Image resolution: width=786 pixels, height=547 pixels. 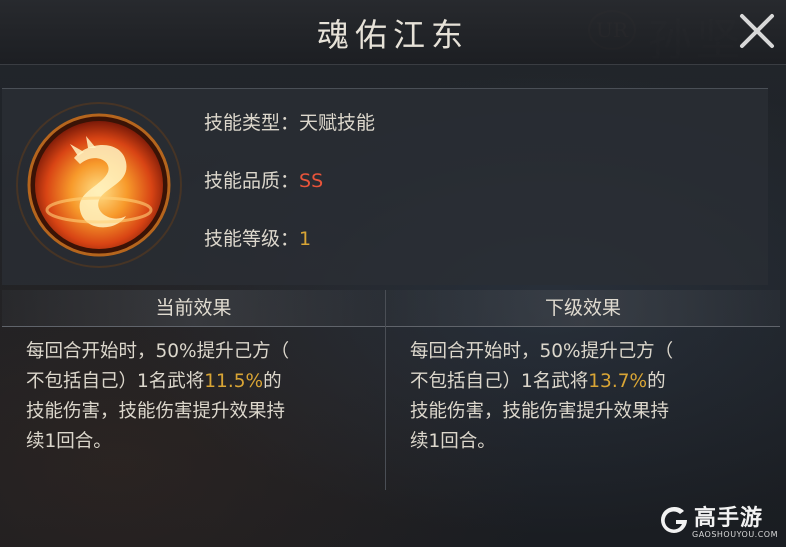 I want to click on next-effect-header: 下级效果, so click(x=583, y=308).